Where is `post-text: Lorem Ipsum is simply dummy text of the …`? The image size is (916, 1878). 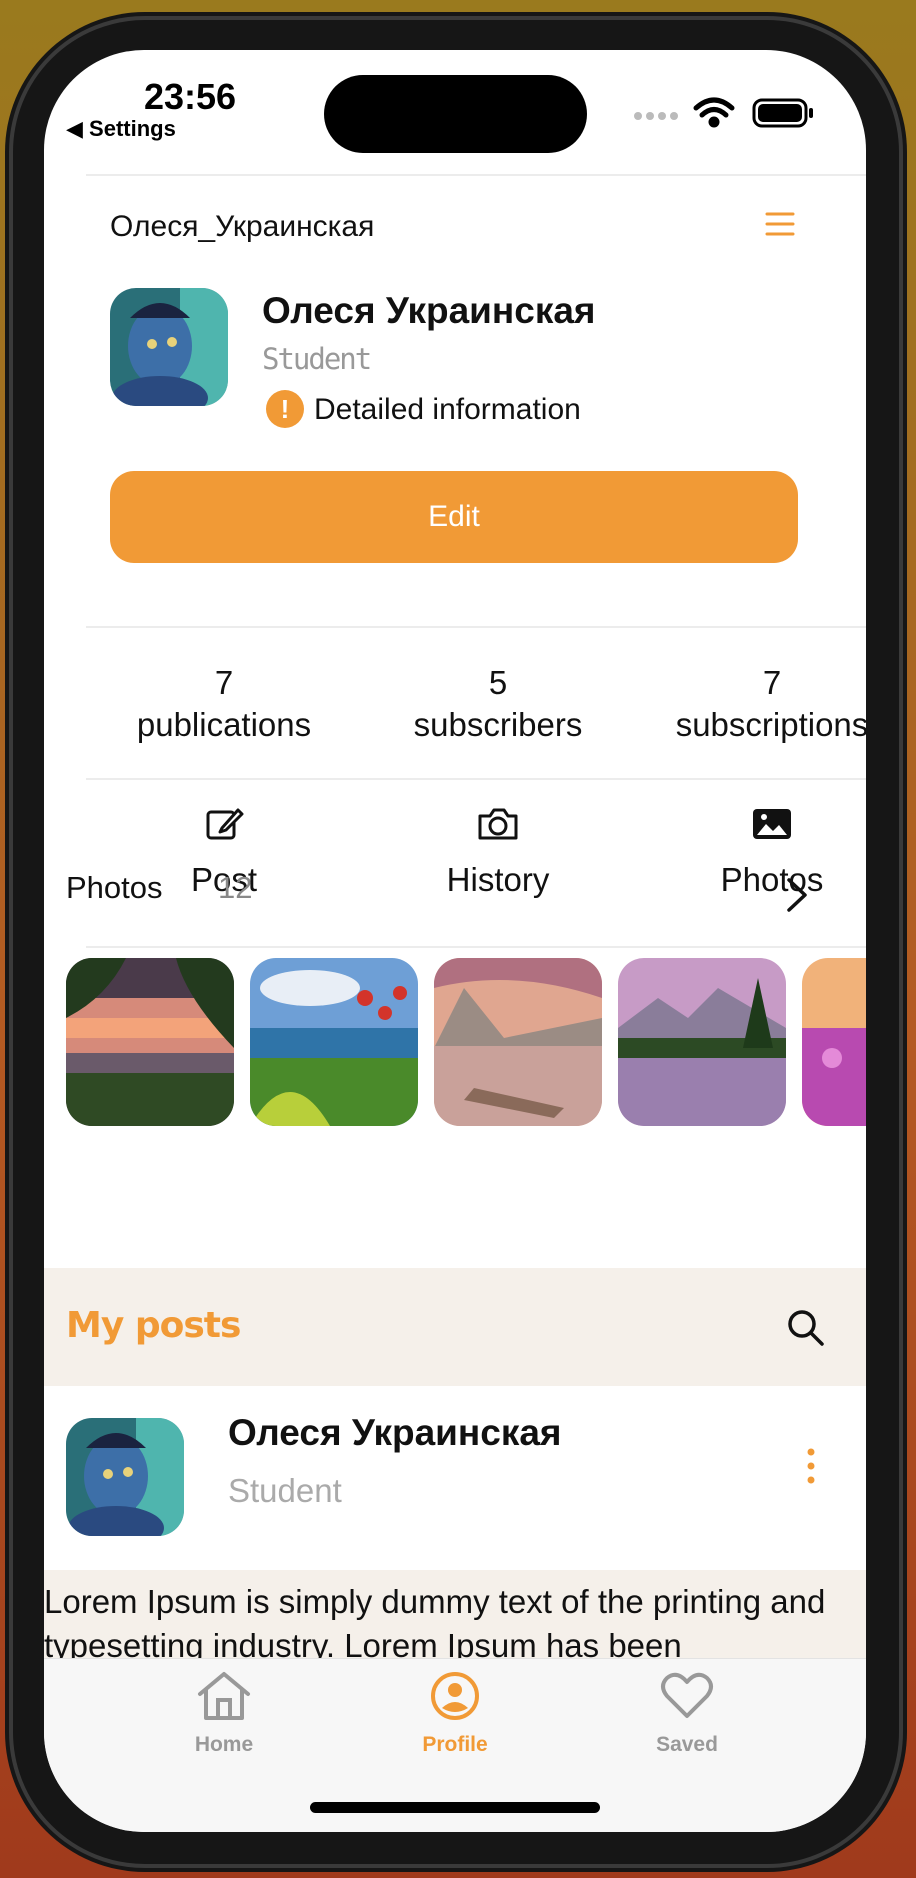 post-text: Lorem Ipsum is simply dummy text of the … is located at coordinates (435, 1623).